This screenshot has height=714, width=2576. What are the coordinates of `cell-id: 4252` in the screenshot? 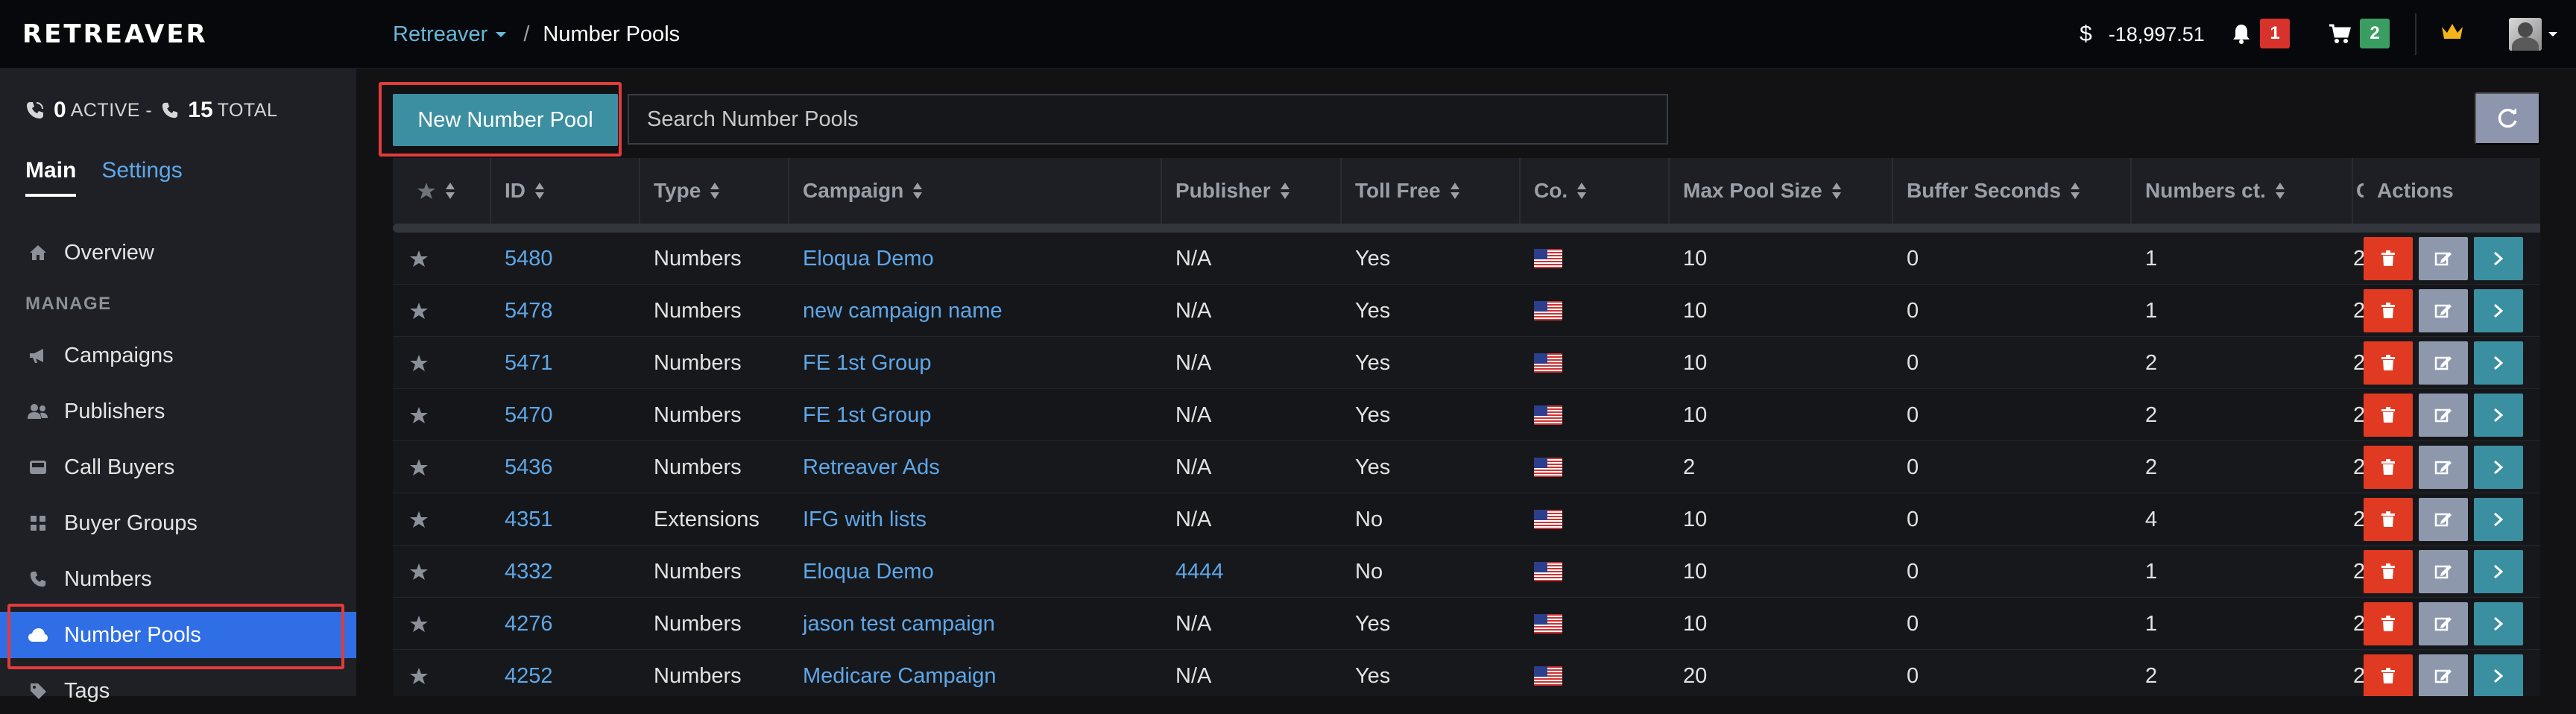 It's located at (522, 673).